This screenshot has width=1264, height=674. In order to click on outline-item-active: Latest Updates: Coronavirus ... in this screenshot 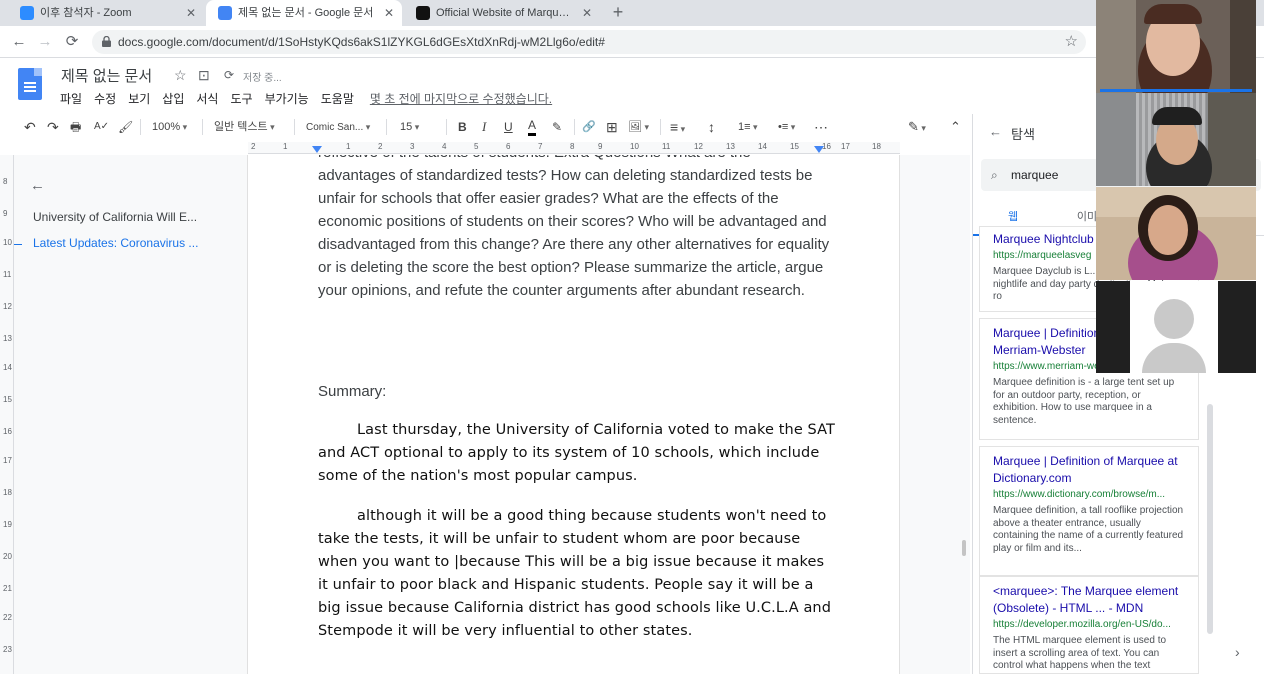, I will do `click(125, 243)`.